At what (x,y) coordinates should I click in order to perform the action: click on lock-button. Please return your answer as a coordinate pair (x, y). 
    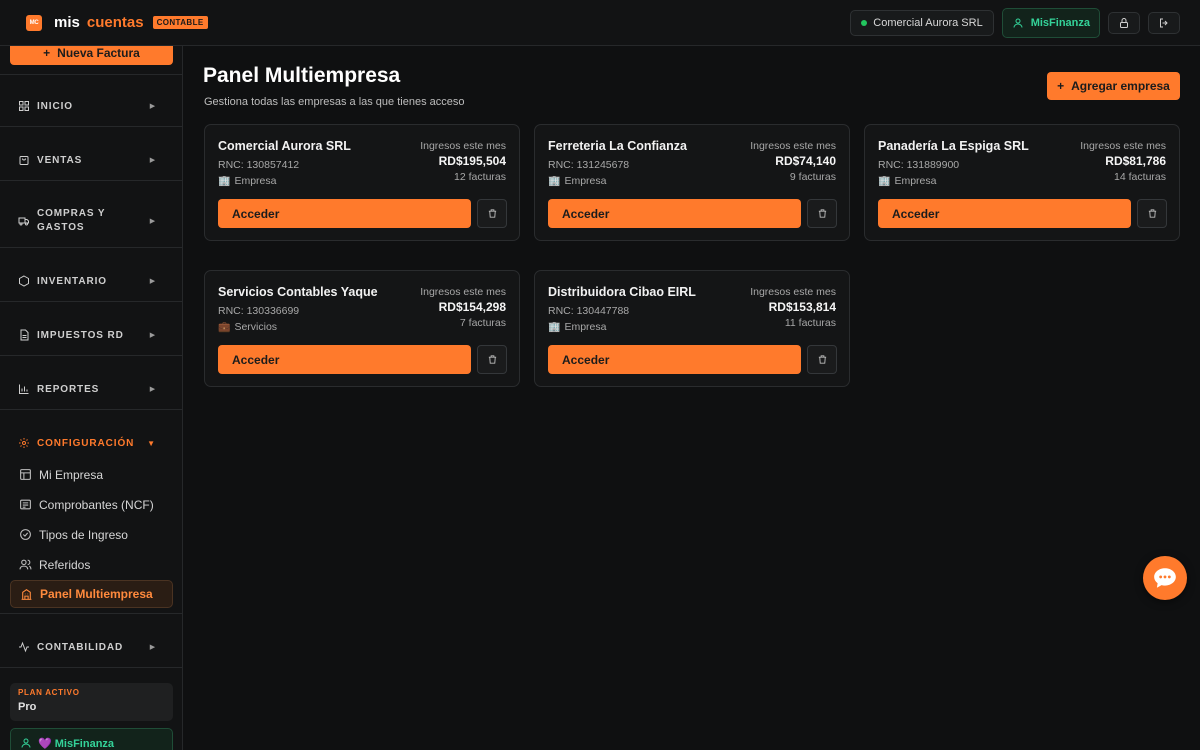
    Looking at the image, I should click on (1124, 23).